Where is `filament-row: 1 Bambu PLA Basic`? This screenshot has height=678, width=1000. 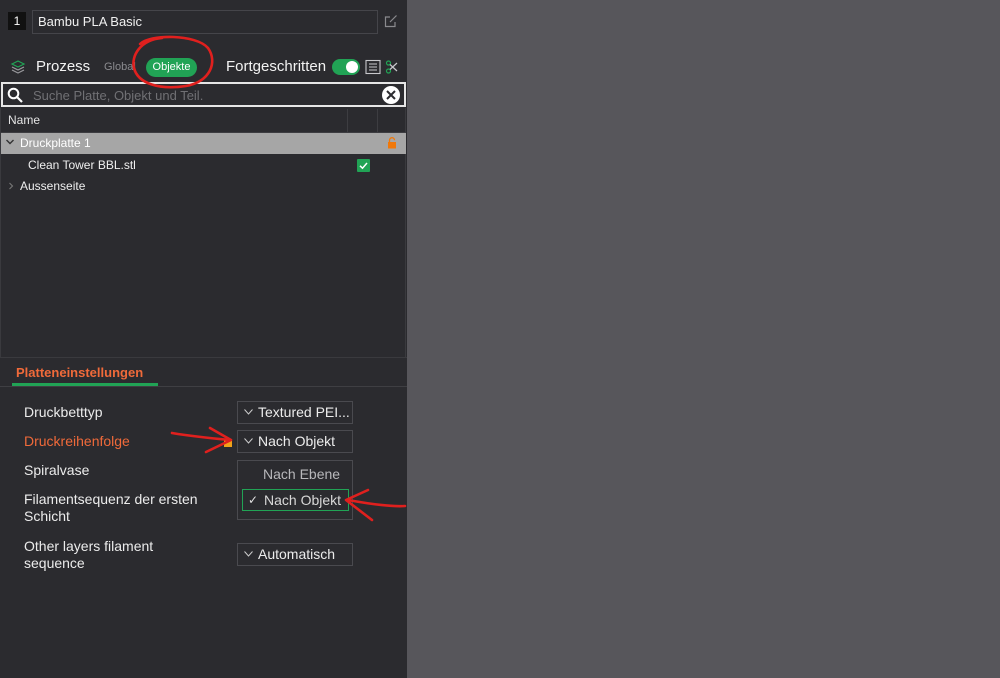 filament-row: 1 Bambu PLA Basic is located at coordinates (203, 22).